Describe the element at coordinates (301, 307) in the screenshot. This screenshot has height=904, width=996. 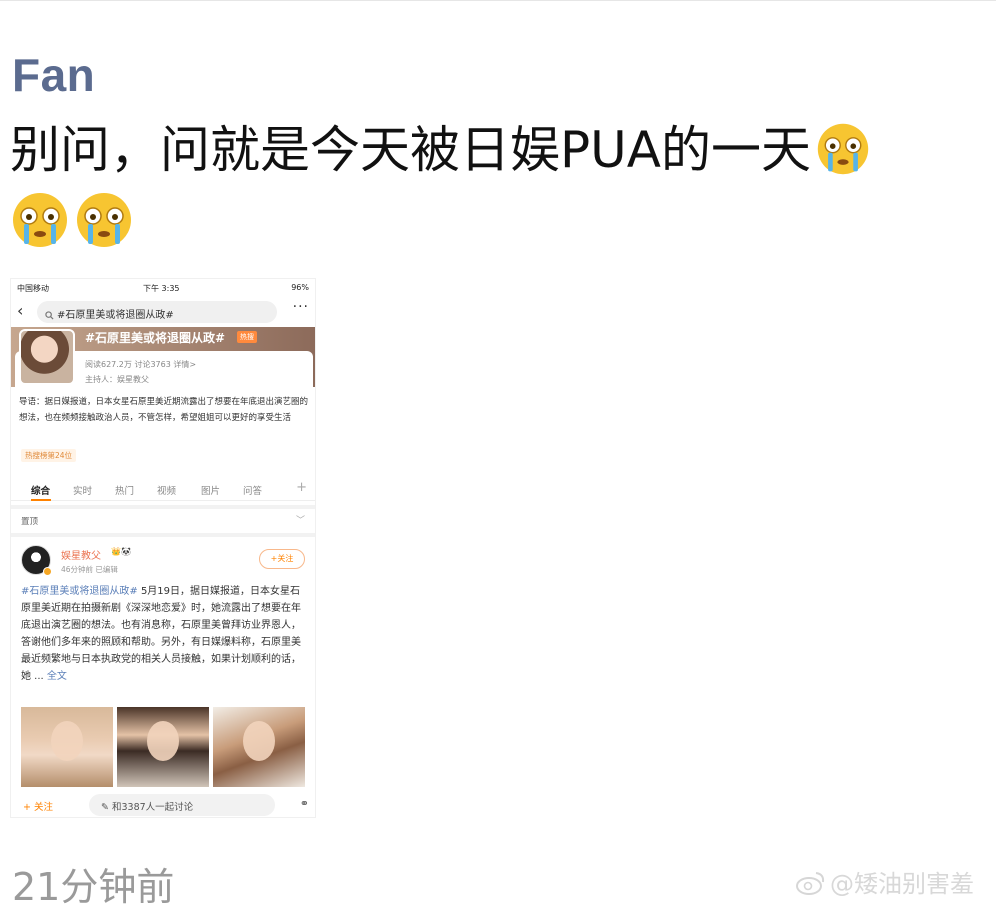
I see `more-button: ···` at that location.